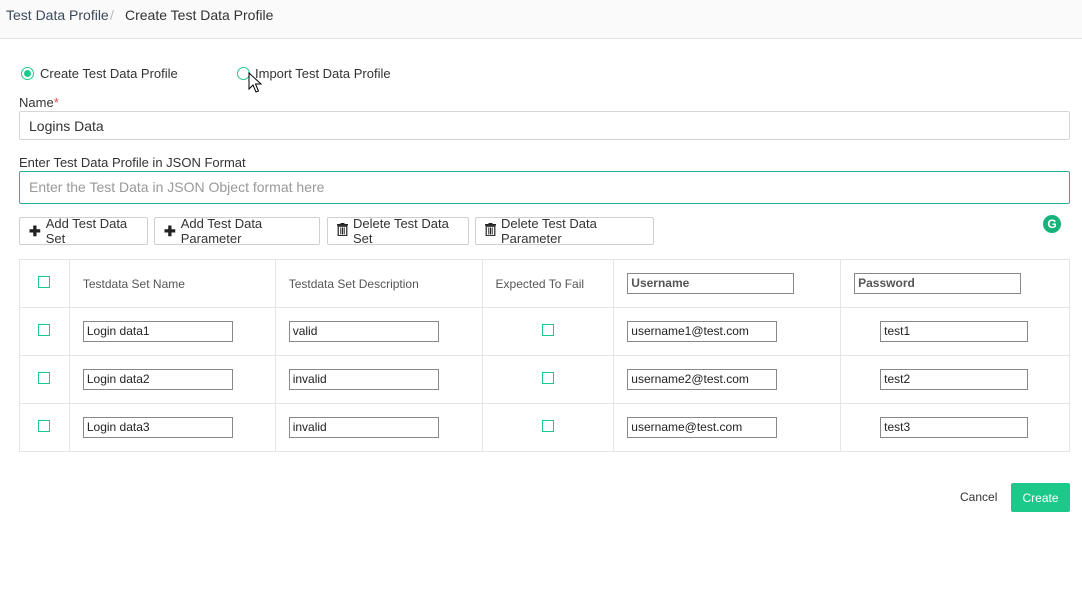 The width and height of the screenshot is (1082, 592). I want to click on delete-test-data-parameter-button: Delete Test Data Parameter, so click(564, 231).